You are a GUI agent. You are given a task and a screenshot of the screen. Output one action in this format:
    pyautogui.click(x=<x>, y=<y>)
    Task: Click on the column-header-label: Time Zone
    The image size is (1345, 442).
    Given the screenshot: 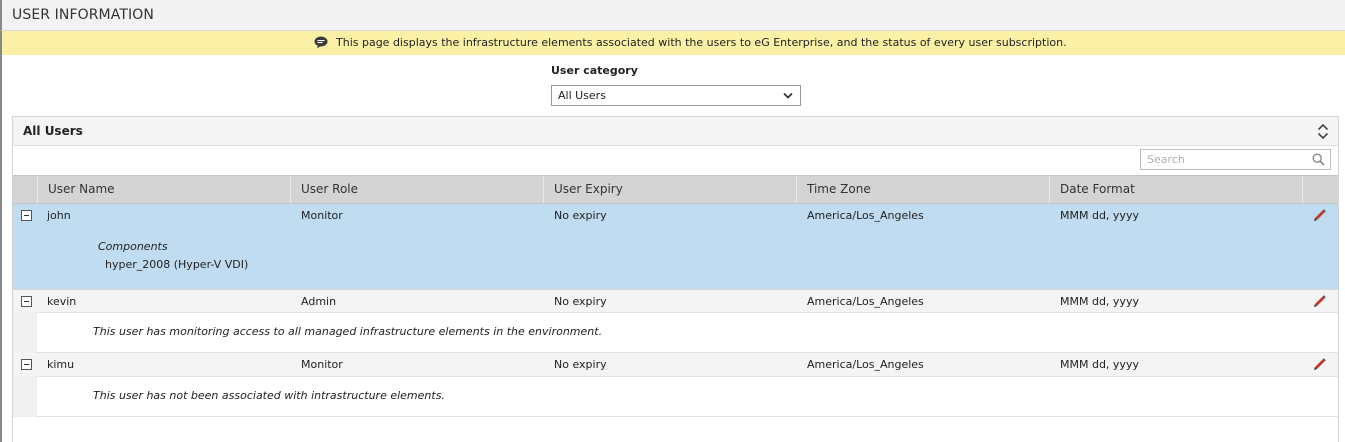 What is the action you would take?
    pyautogui.click(x=839, y=189)
    